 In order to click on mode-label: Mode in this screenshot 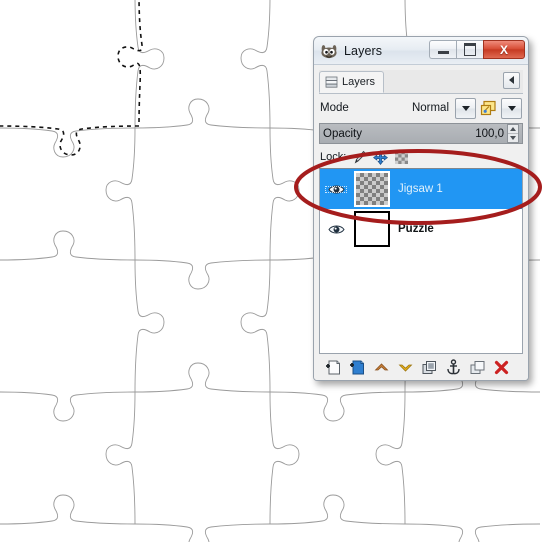, I will do `click(334, 108)`.